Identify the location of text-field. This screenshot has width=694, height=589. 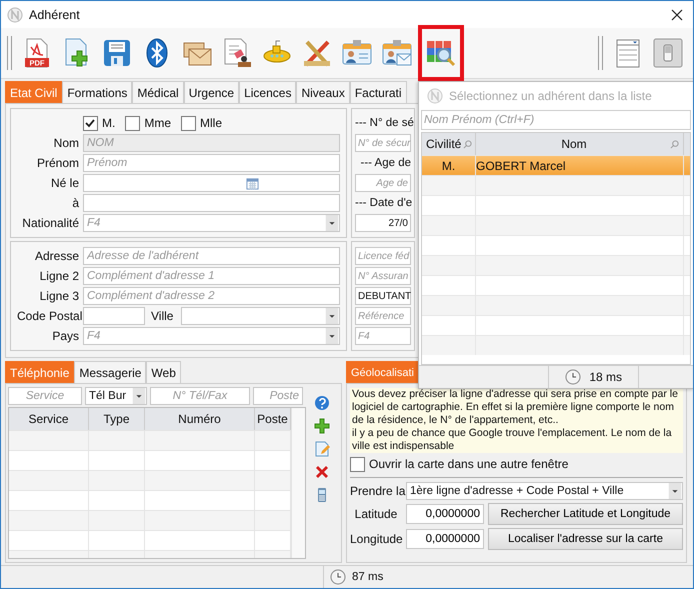
(211, 203).